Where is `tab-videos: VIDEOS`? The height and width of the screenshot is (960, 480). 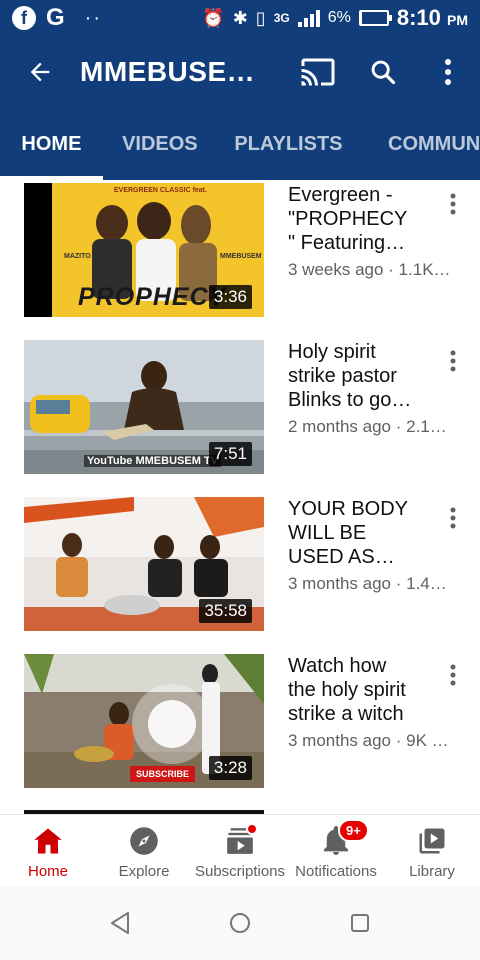
tab-videos: VIDEOS is located at coordinates (160, 144).